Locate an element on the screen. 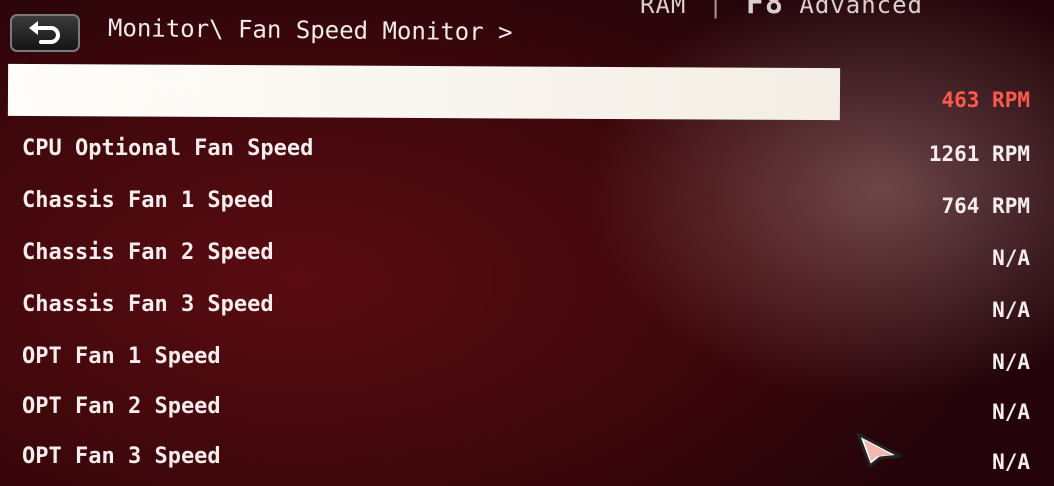  top-menu-ram: RAM is located at coordinates (663, 9).